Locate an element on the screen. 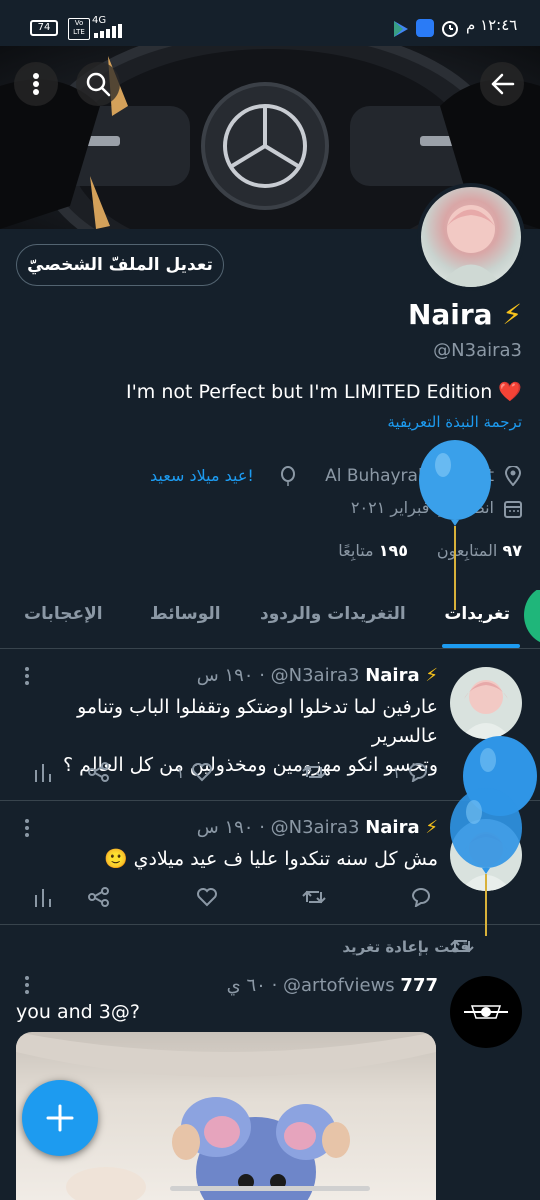 The image size is (540, 1200). tweet-header: ٦٠ ي · @artofviews 777 is located at coordinates (332, 985).